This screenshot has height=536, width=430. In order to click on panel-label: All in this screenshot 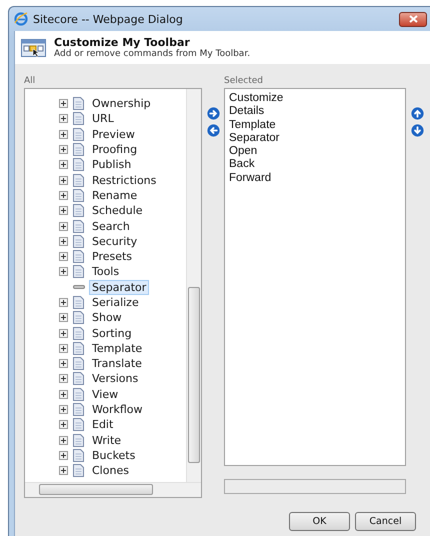, I will do `click(30, 82)`.